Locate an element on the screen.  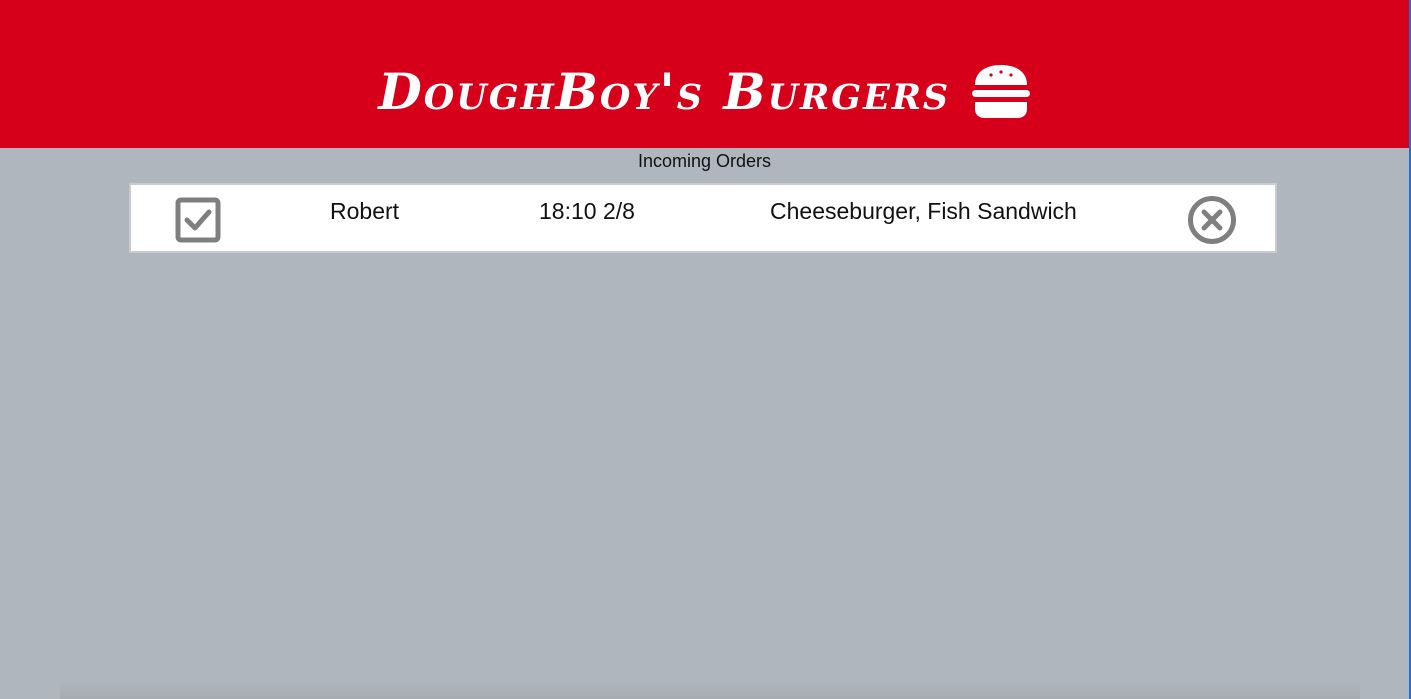
circle-x-icon is located at coordinates (1212, 220).